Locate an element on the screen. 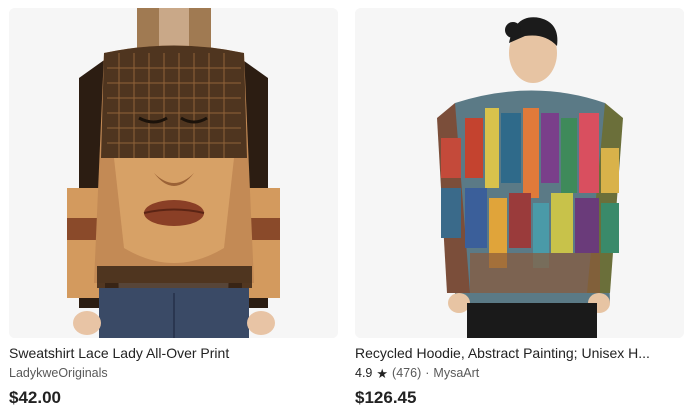 The width and height of the screenshot is (693, 418). shop-name: MysaArt is located at coordinates (456, 373).